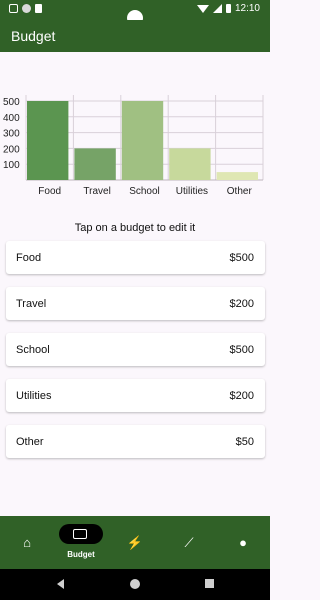 The image size is (320, 600). I want to click on budget-amount: $50, so click(244, 442).